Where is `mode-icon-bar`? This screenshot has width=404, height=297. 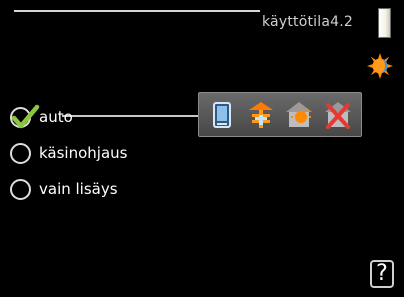
mode-icon-bar is located at coordinates (280, 114).